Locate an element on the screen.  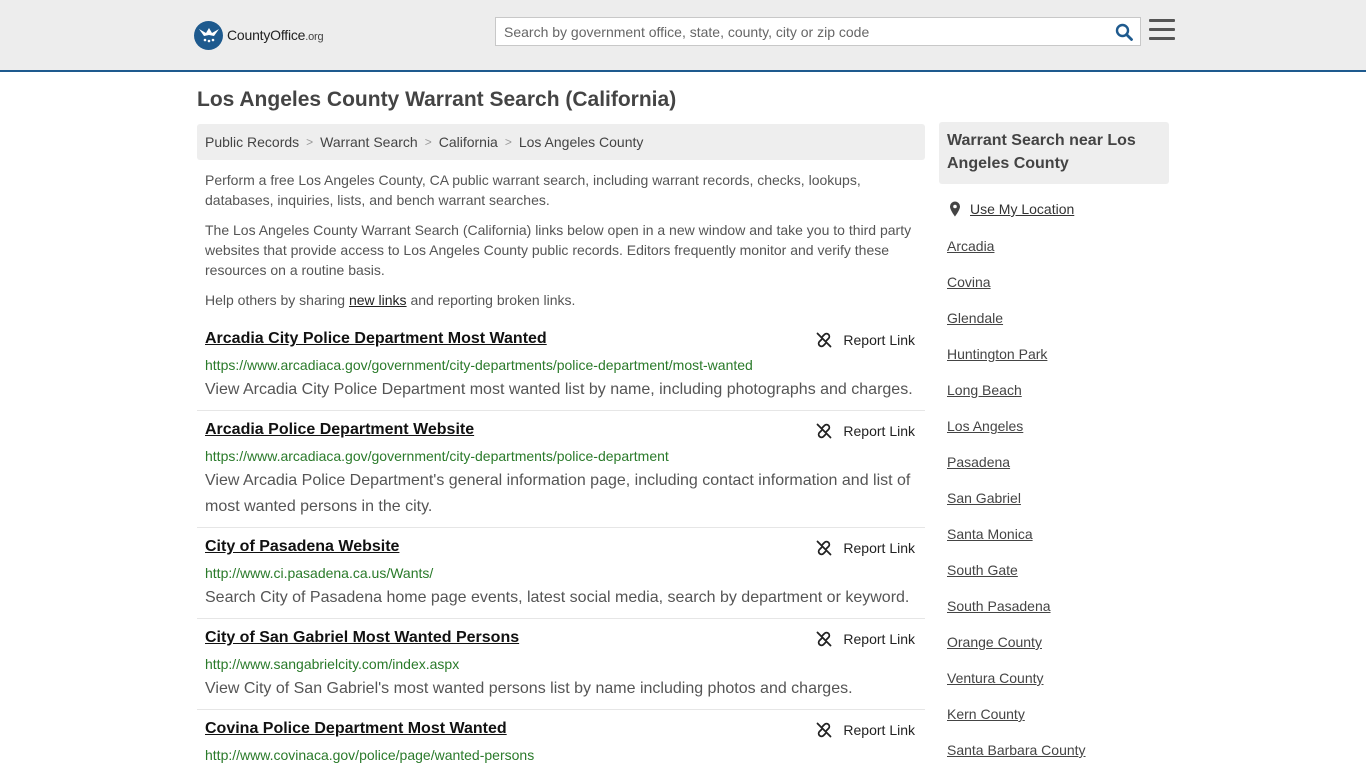
sidebar-link-glendale: Glendale is located at coordinates (975, 318).